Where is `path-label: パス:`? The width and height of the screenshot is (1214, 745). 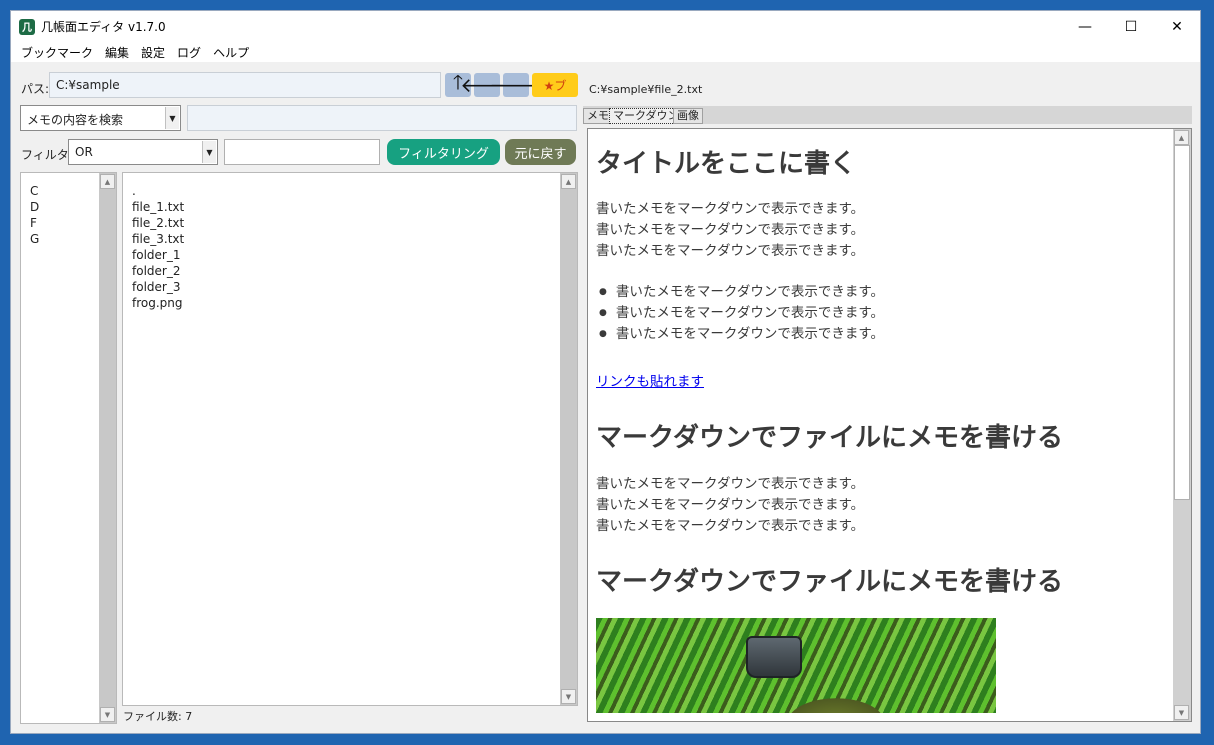 path-label: パス: is located at coordinates (35, 89).